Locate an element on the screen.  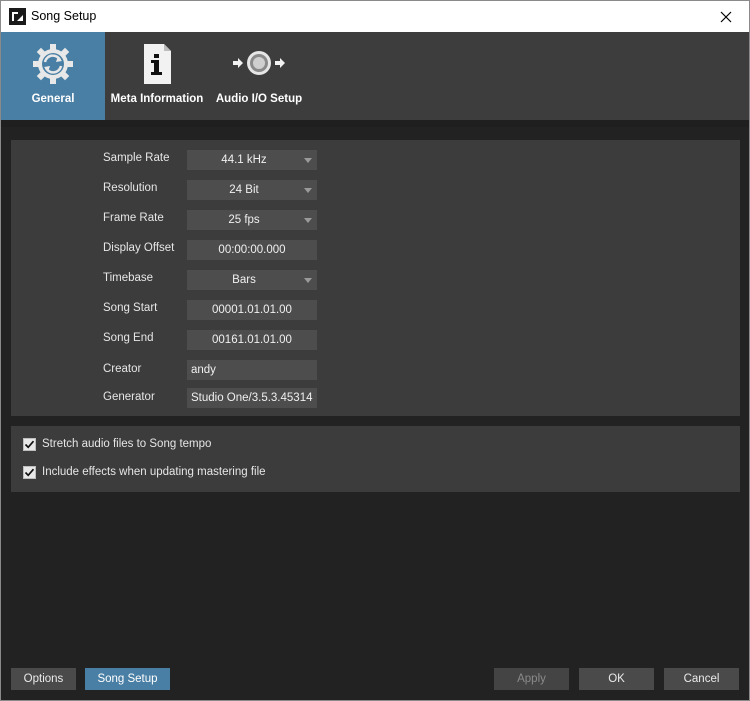
info-document-icon is located at coordinates (157, 65).